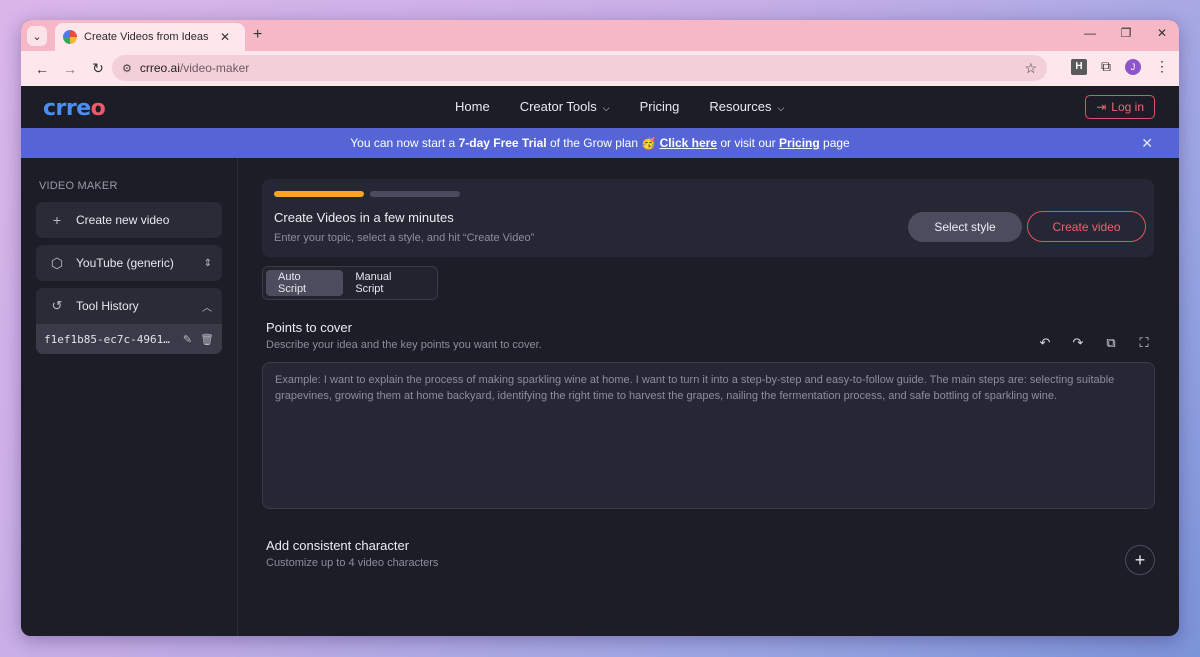 This screenshot has width=1200, height=657. I want to click on login-button: ⇥ Log in, so click(1120, 107).